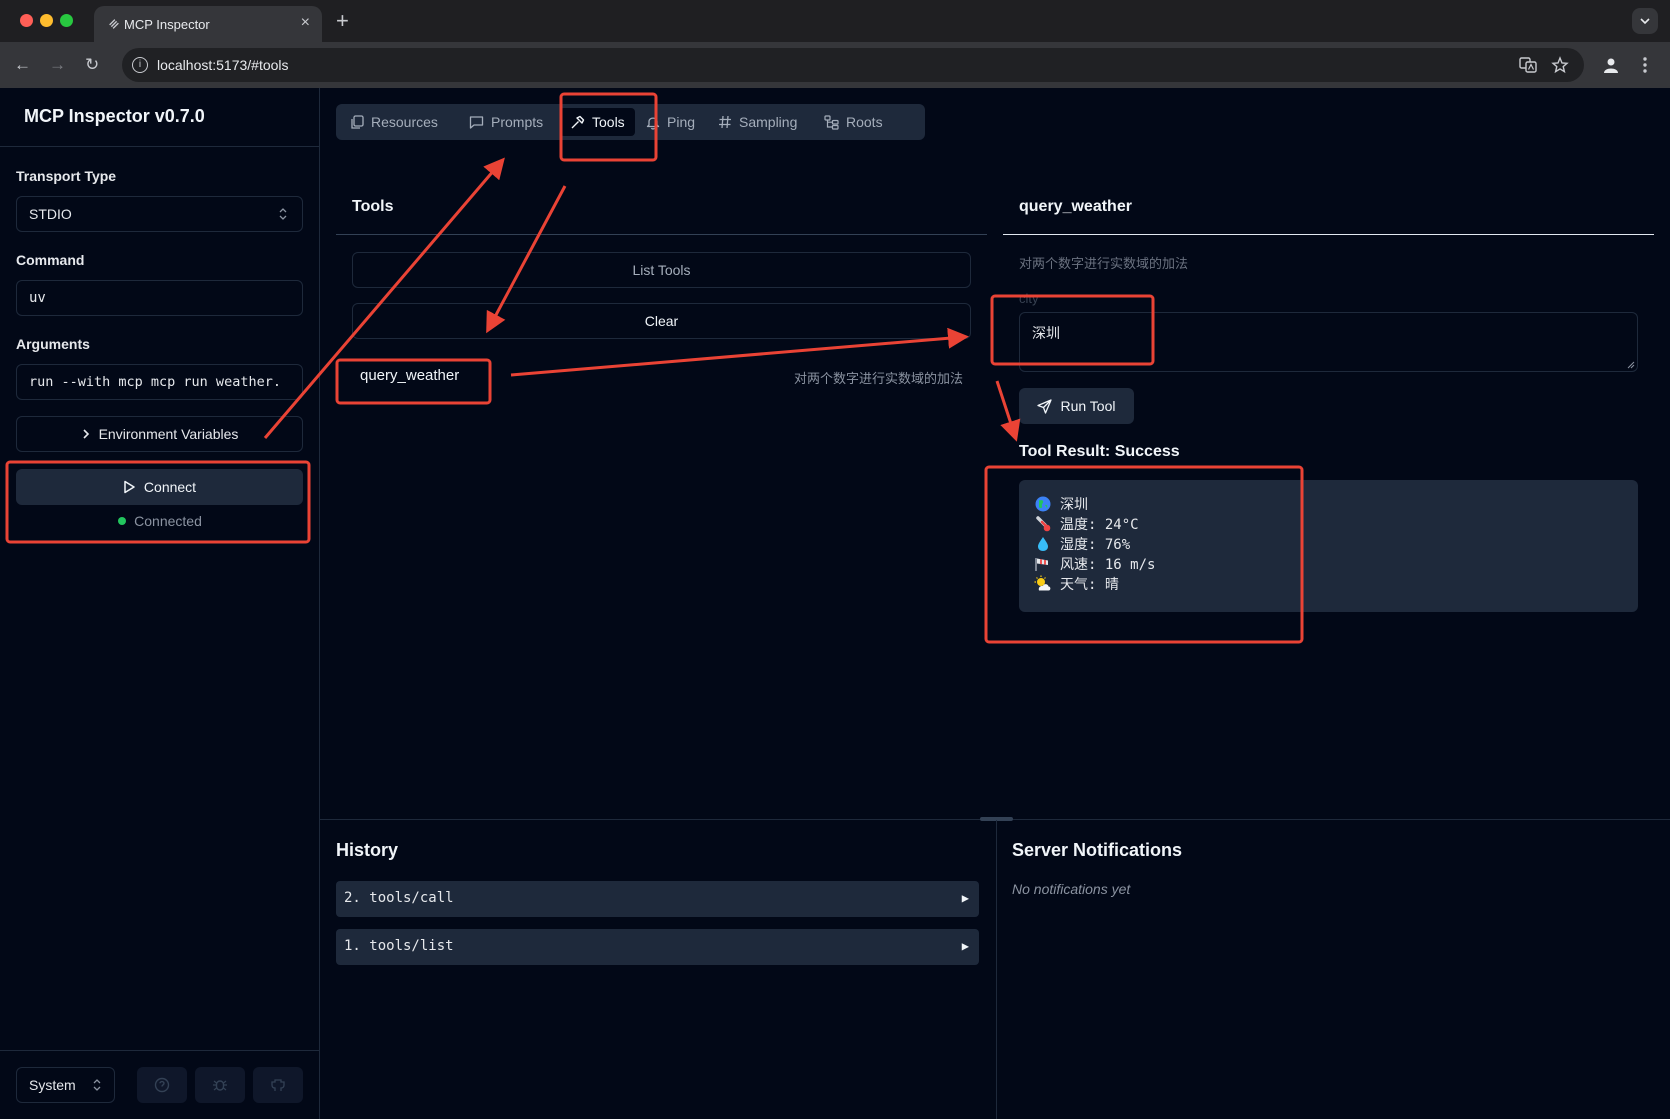 This screenshot has width=1670, height=1119. I want to click on city-input-value: 深圳, so click(1046, 333).